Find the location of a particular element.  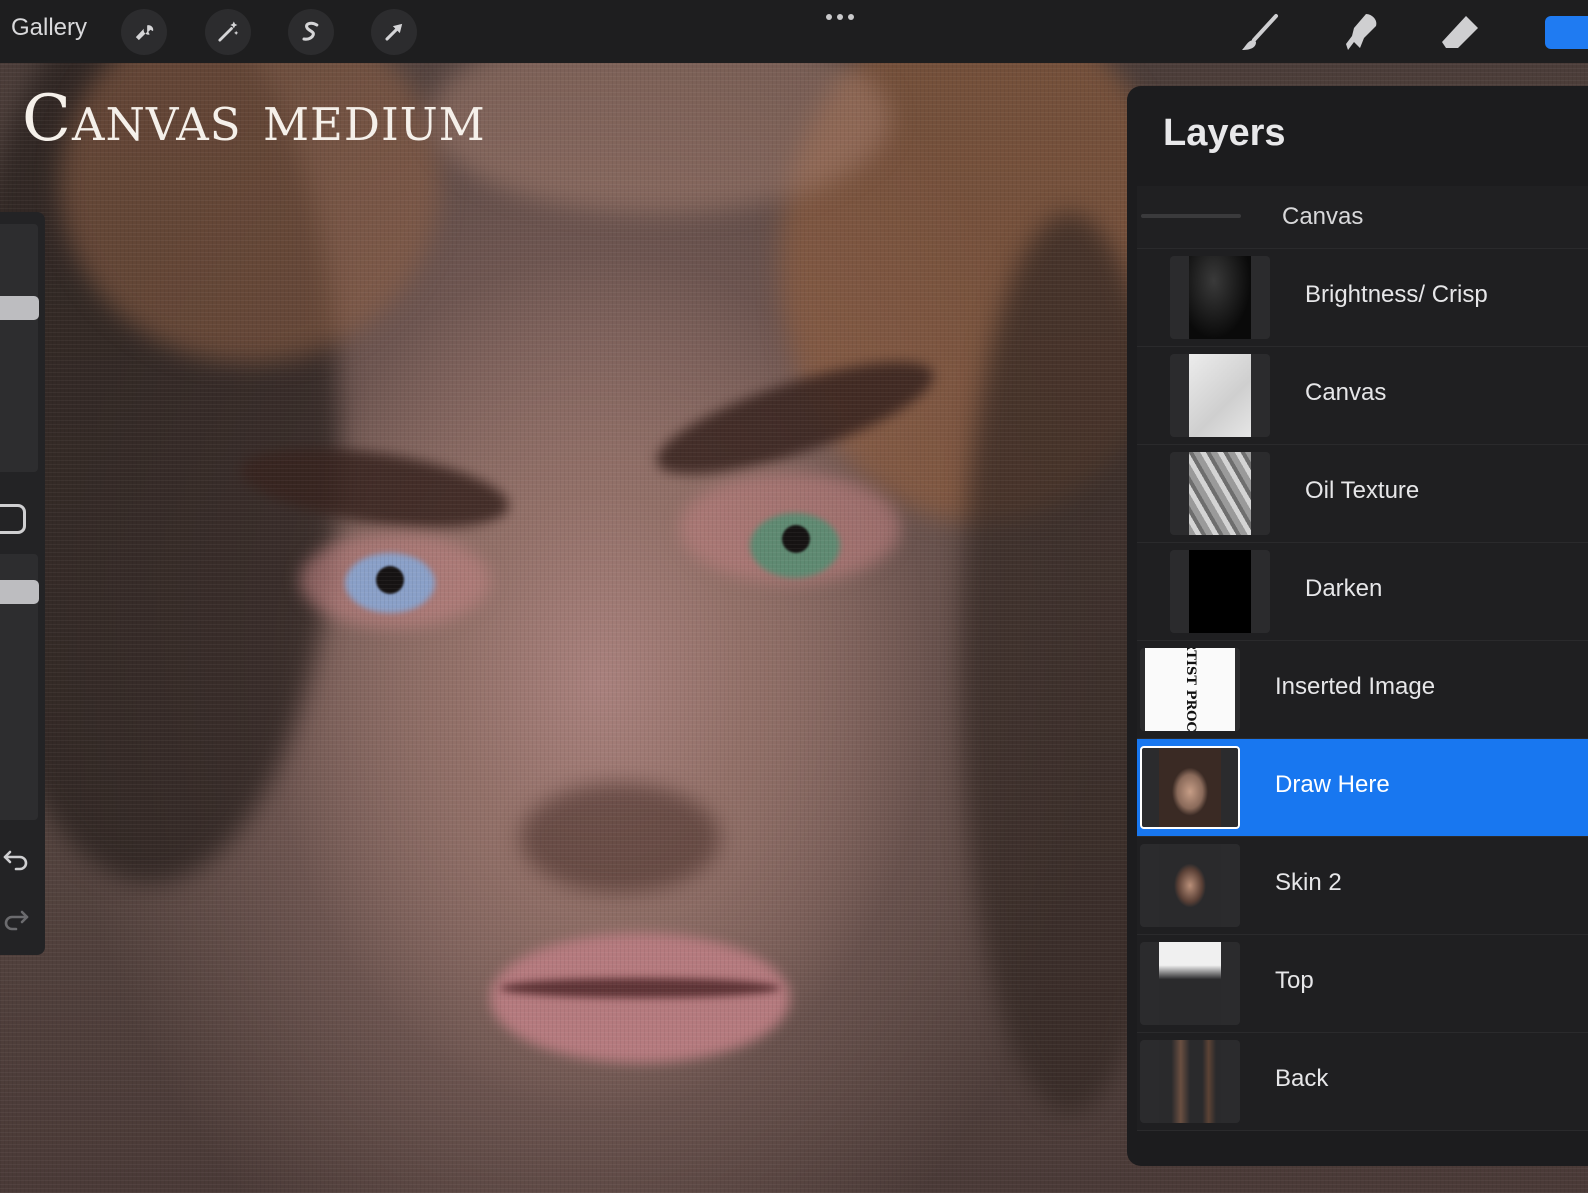

wrench-icon is located at coordinates (144, 33).